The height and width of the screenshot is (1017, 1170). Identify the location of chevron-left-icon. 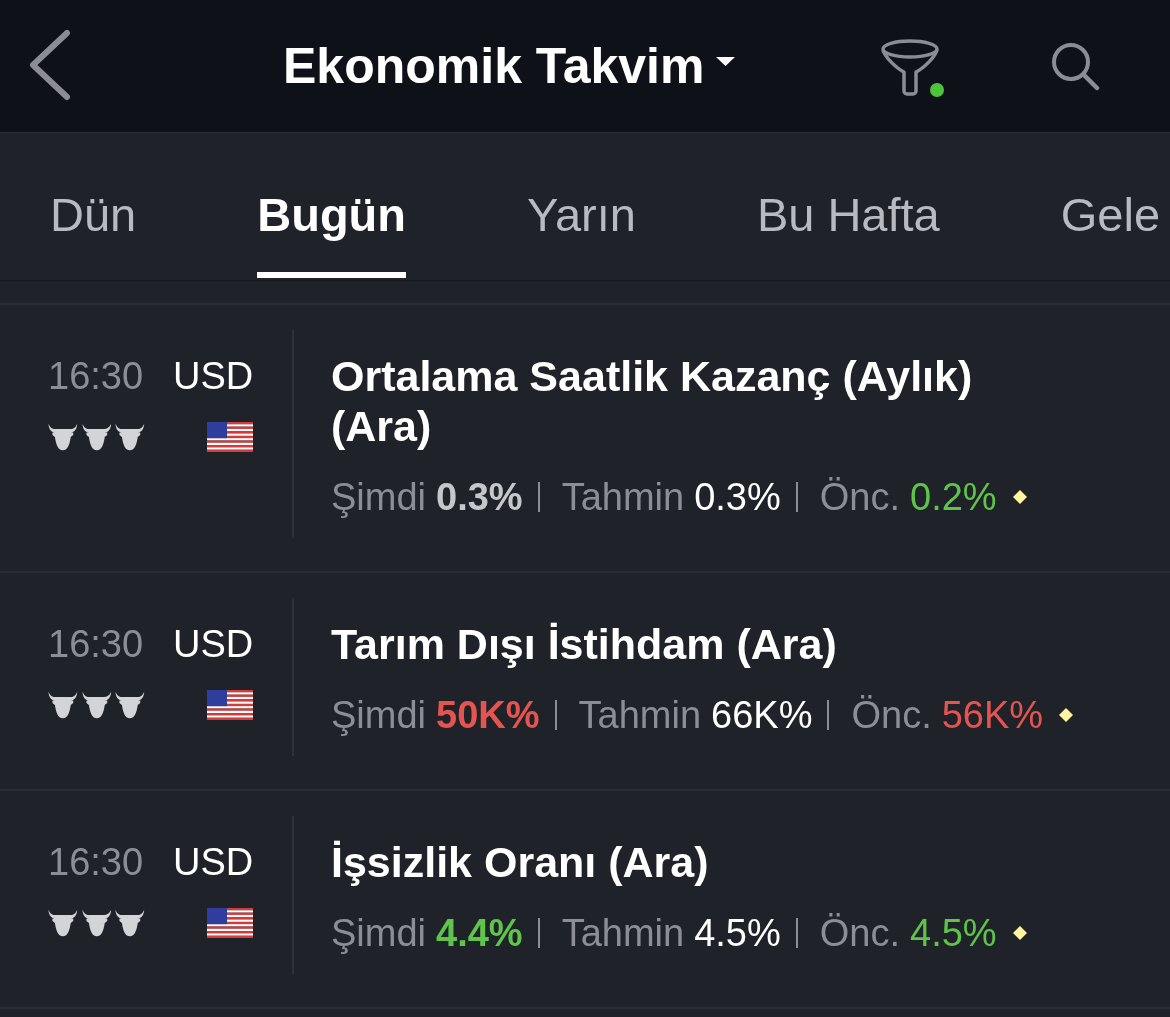
(50, 65).